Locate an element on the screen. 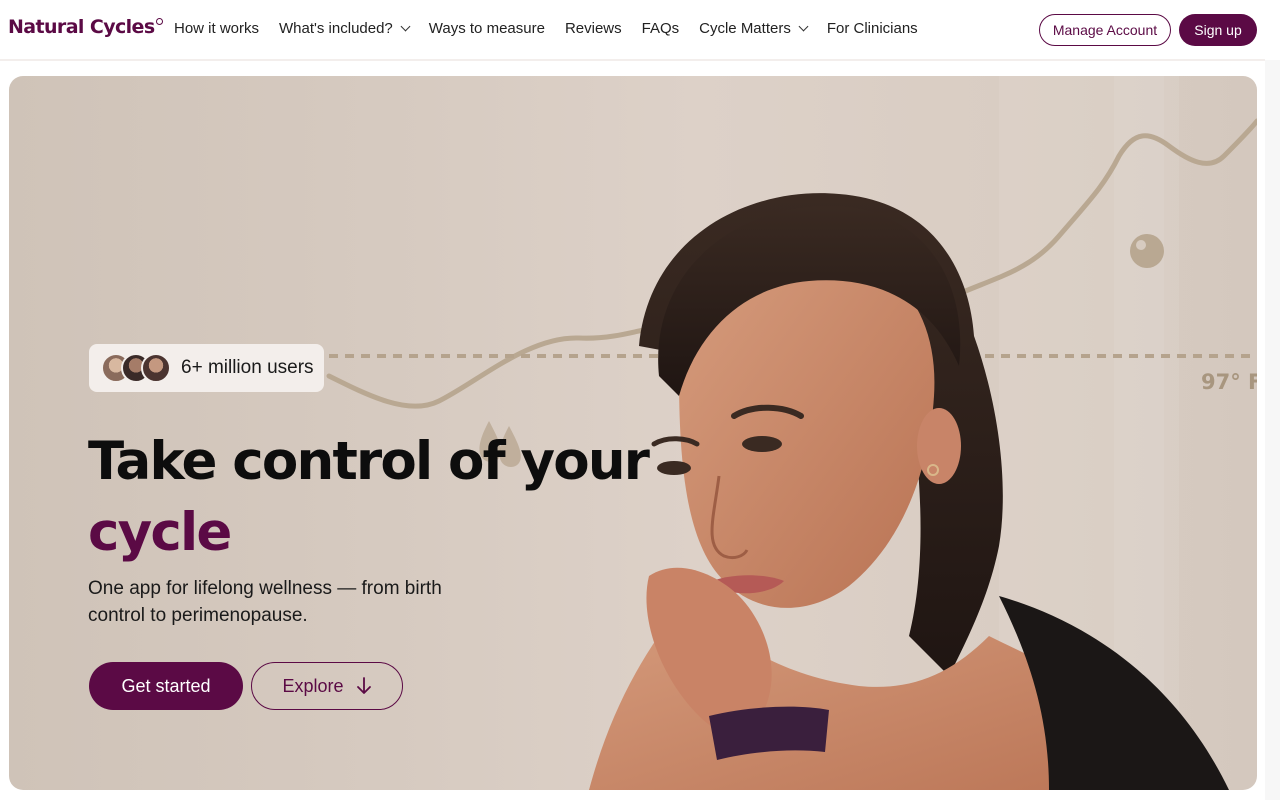 This screenshot has height=800, width=1280. nav-cycle-matters: Cycle Matters is located at coordinates (754, 28).